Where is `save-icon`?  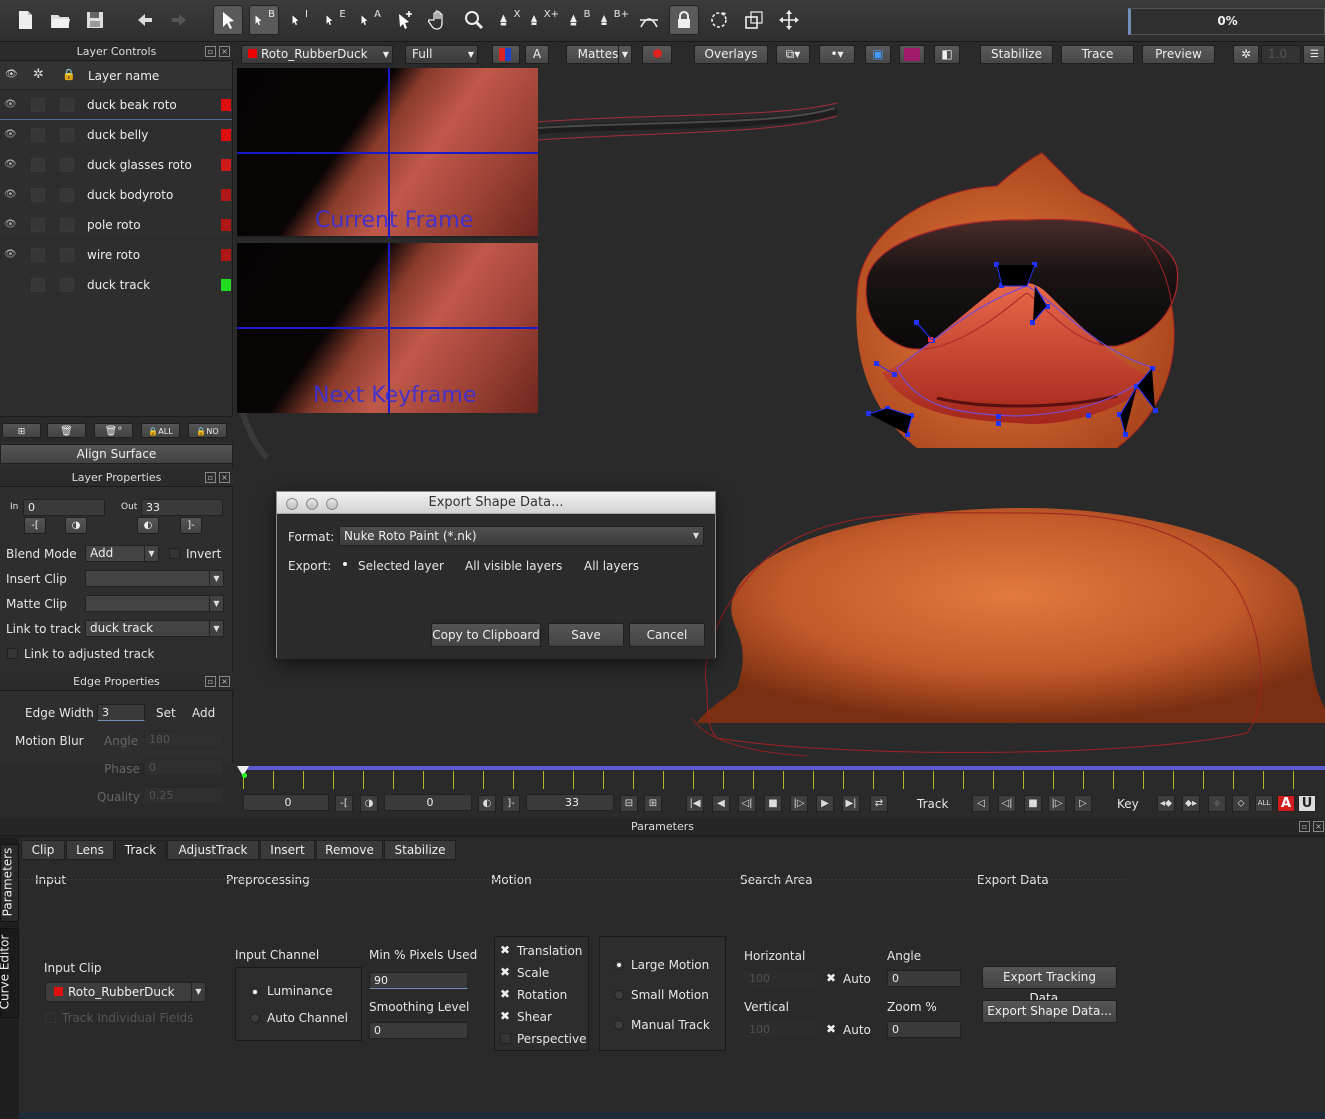
save-icon is located at coordinates (95, 20).